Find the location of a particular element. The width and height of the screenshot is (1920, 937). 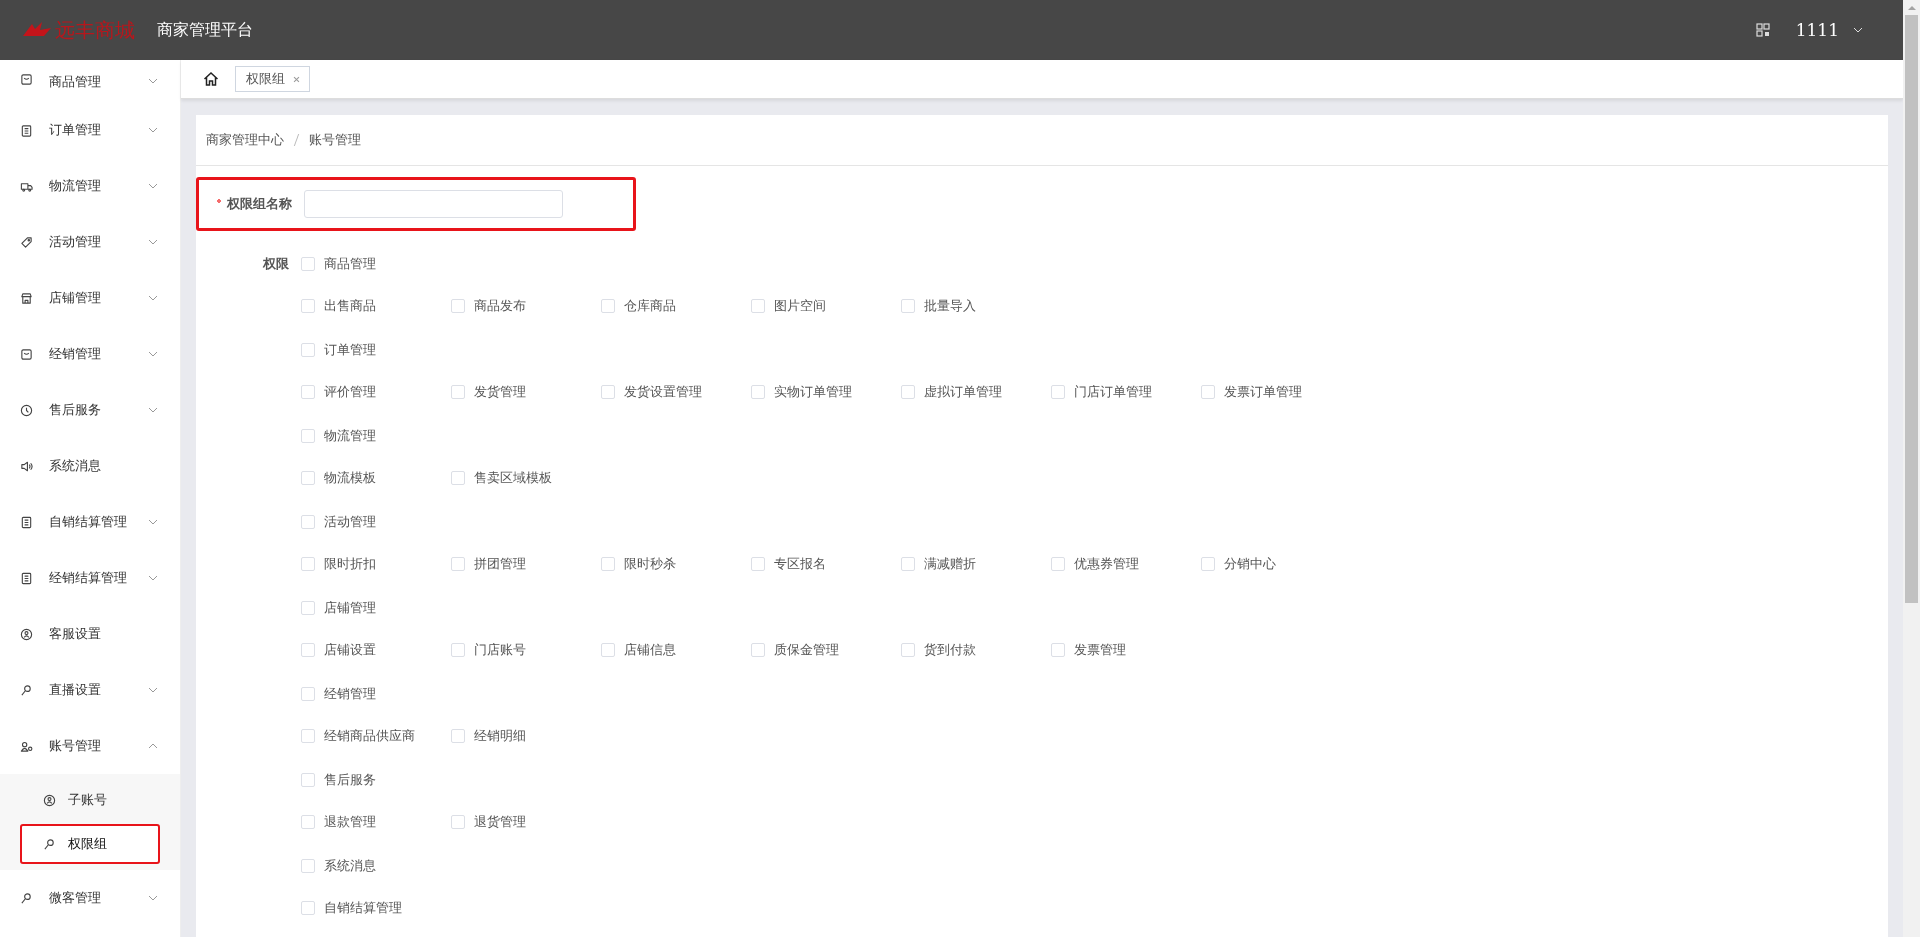

users-icon is located at coordinates (26, 746).